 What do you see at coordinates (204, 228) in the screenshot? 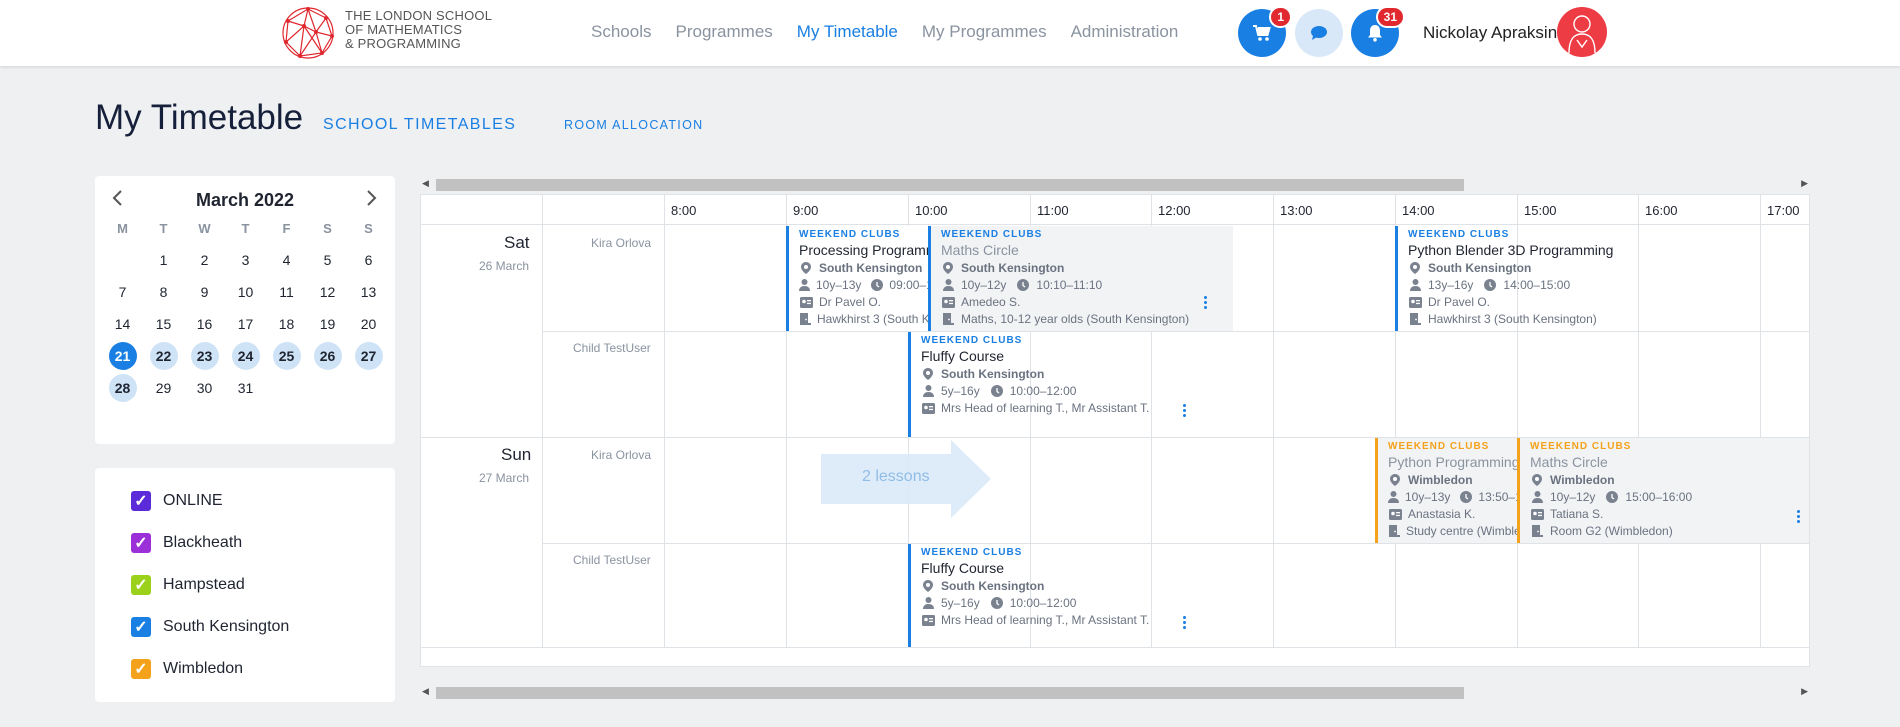
I see `weekday-label: W` at bounding box center [204, 228].